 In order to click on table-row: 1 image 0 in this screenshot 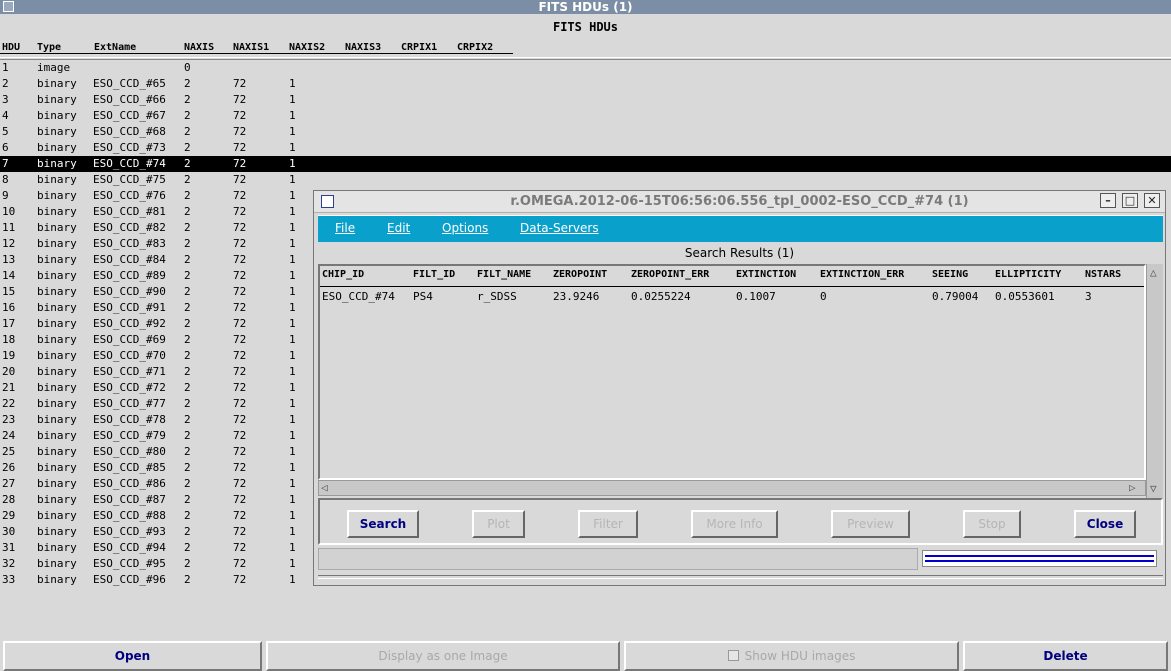, I will do `click(585, 68)`.